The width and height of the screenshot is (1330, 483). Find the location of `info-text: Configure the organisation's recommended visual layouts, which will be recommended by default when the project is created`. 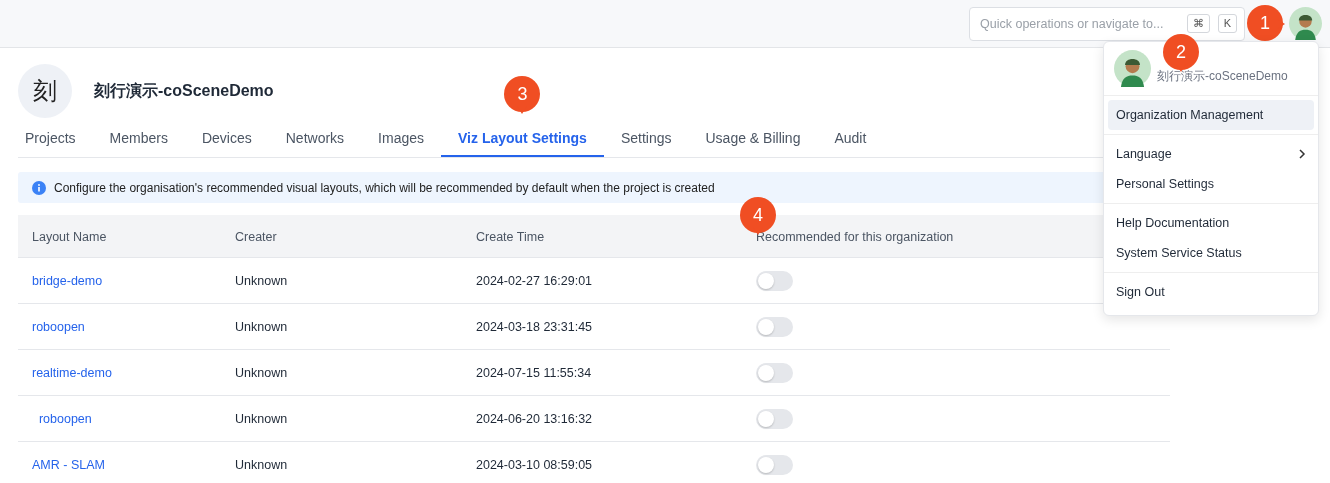

info-text: Configure the organisation's recommended visual layouts, which will be recommended by default when the project is created is located at coordinates (384, 187).